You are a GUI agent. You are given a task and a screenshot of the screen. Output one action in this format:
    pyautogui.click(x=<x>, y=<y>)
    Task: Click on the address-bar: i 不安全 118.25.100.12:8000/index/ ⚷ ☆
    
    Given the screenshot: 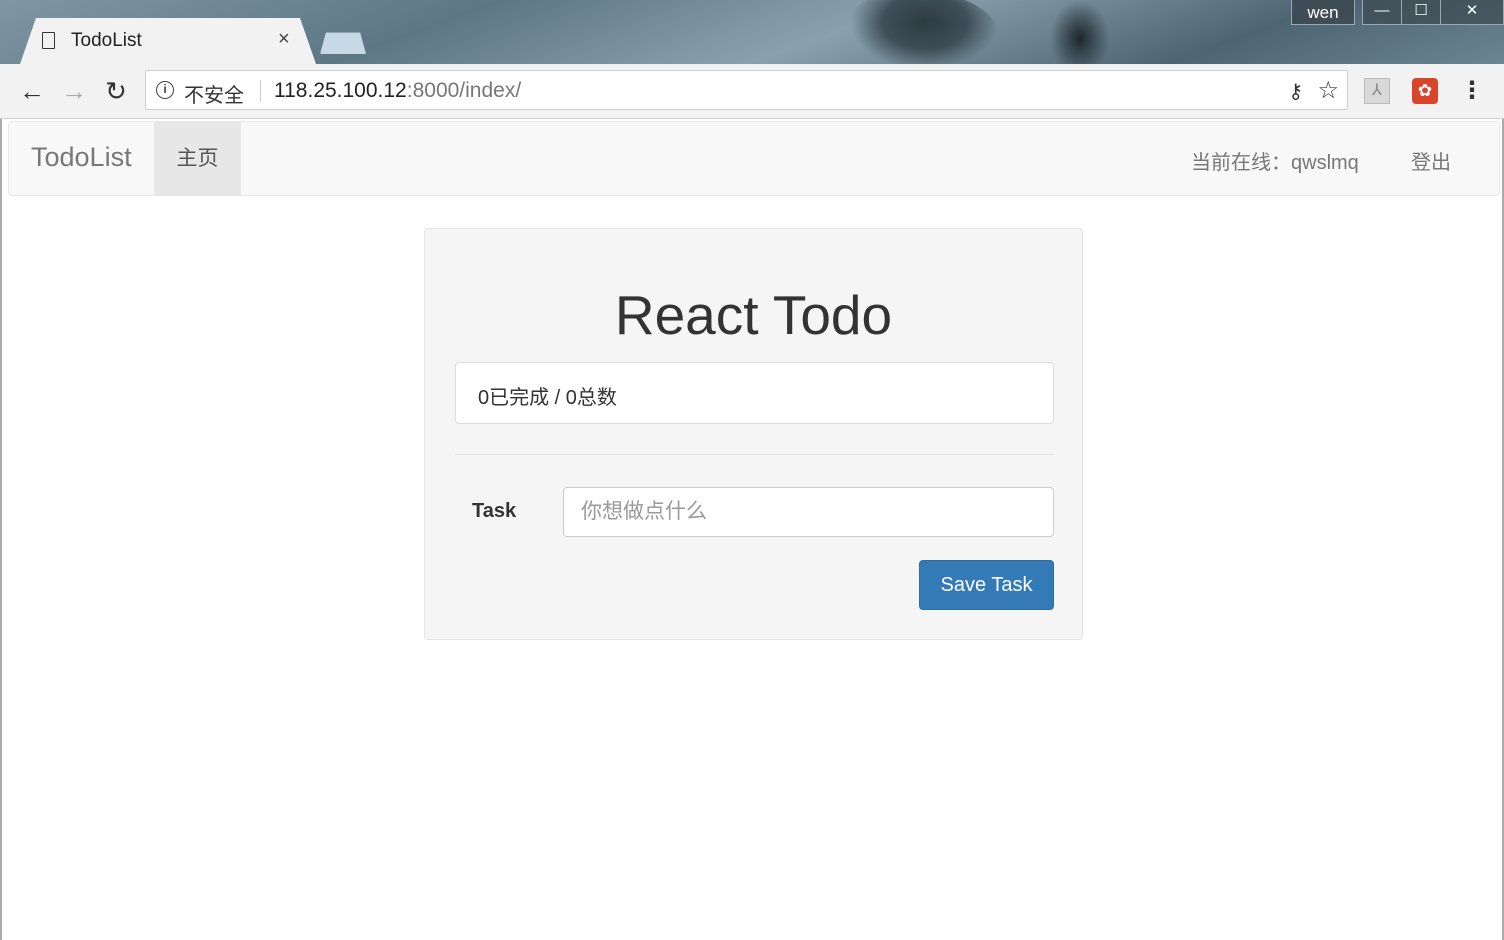 What is the action you would take?
    pyautogui.click(x=746, y=90)
    